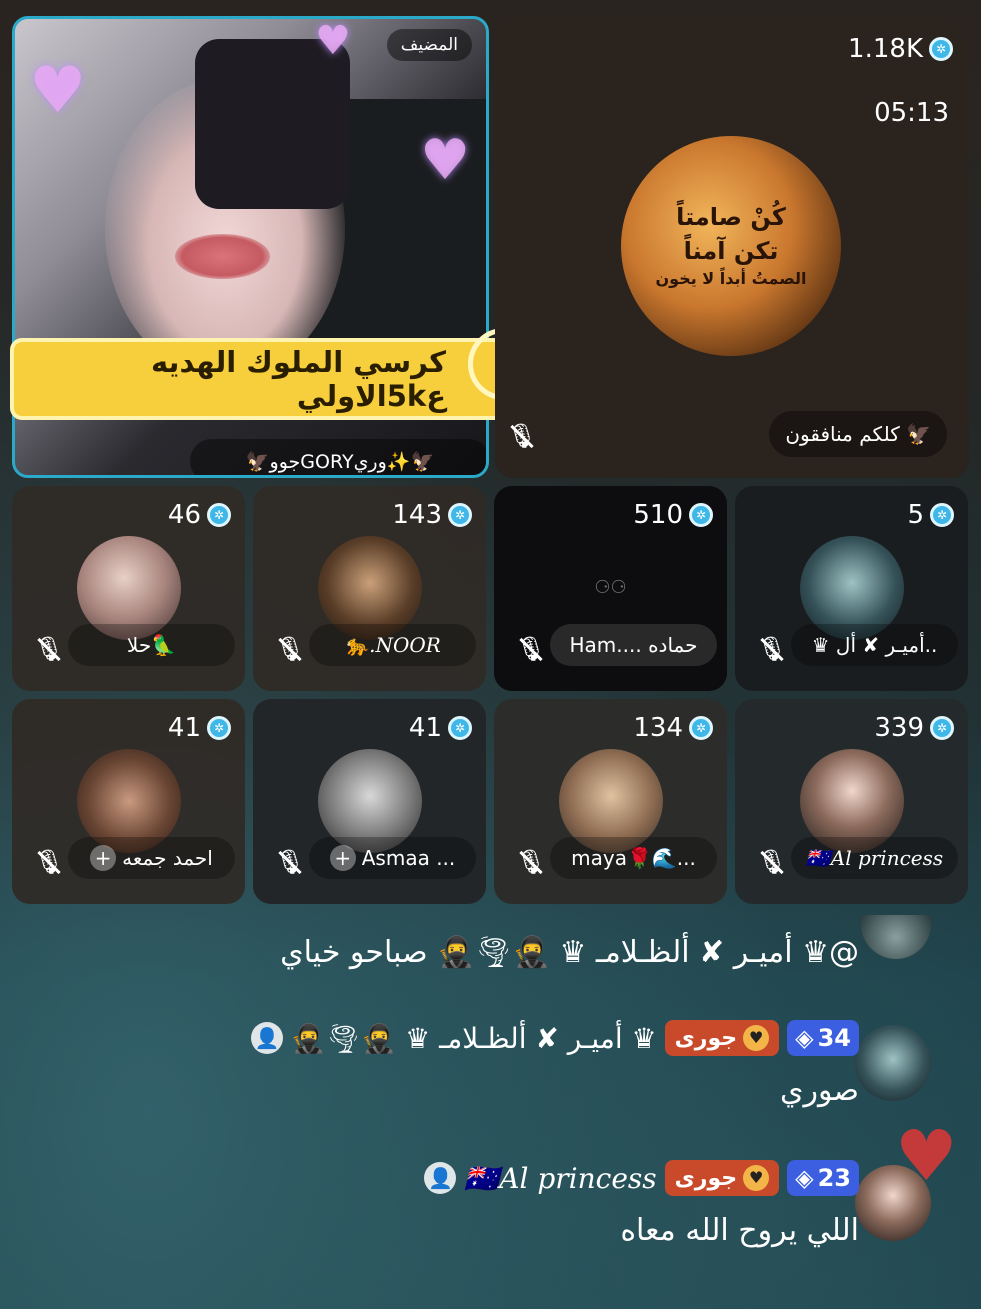 This screenshot has height=1309, width=981. I want to click on chat-message: صوري, so click(819, 1090).